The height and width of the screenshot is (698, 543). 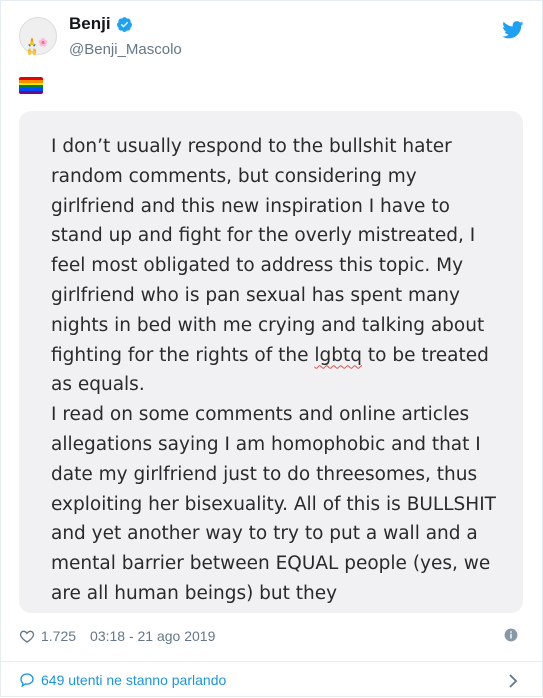 I want to click on verified-badge-icon, so click(x=124, y=24).